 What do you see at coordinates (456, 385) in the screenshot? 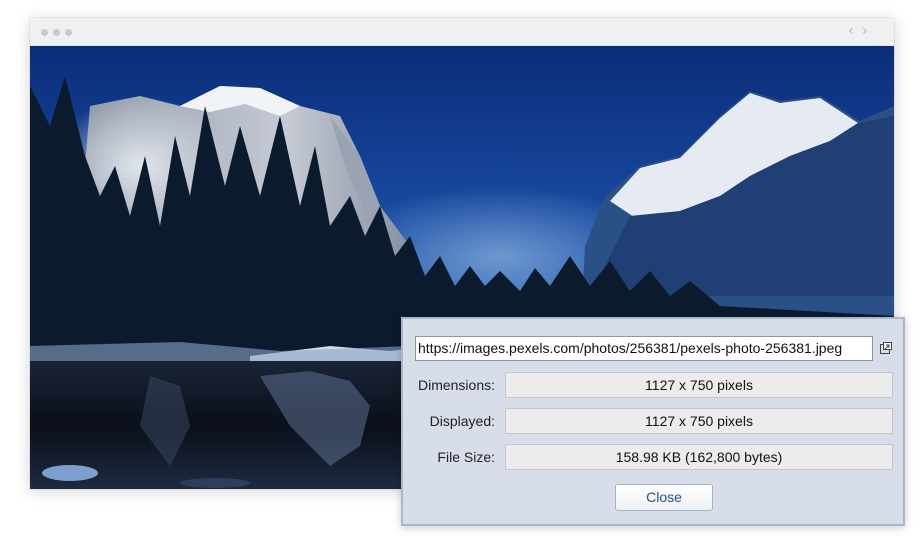
I see `dimensions-label: Dimensions:` at bounding box center [456, 385].